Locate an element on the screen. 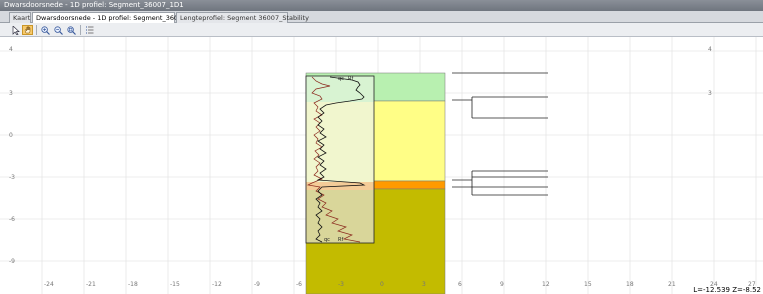 This screenshot has height=294, width=763. x-tick-m6: -6 is located at coordinates (299, 284).